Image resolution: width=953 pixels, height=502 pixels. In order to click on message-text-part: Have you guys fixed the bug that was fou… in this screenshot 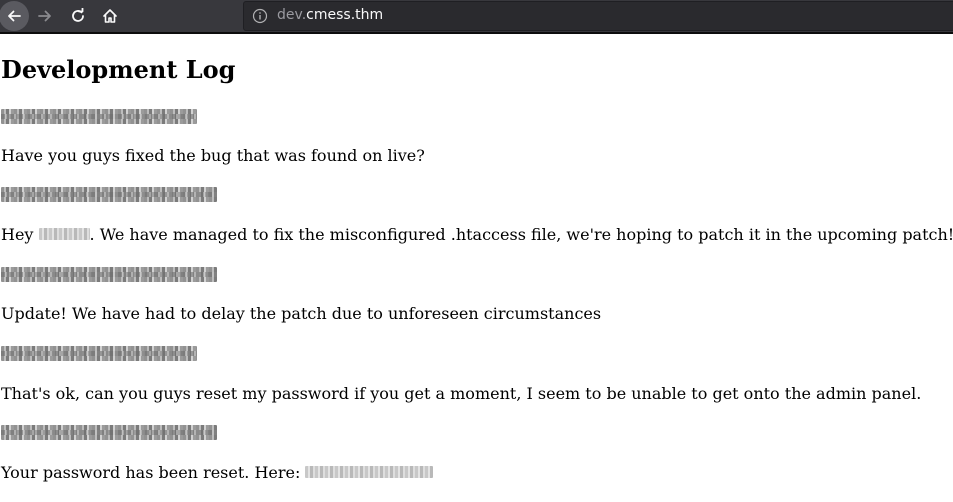, I will do `click(213, 155)`.